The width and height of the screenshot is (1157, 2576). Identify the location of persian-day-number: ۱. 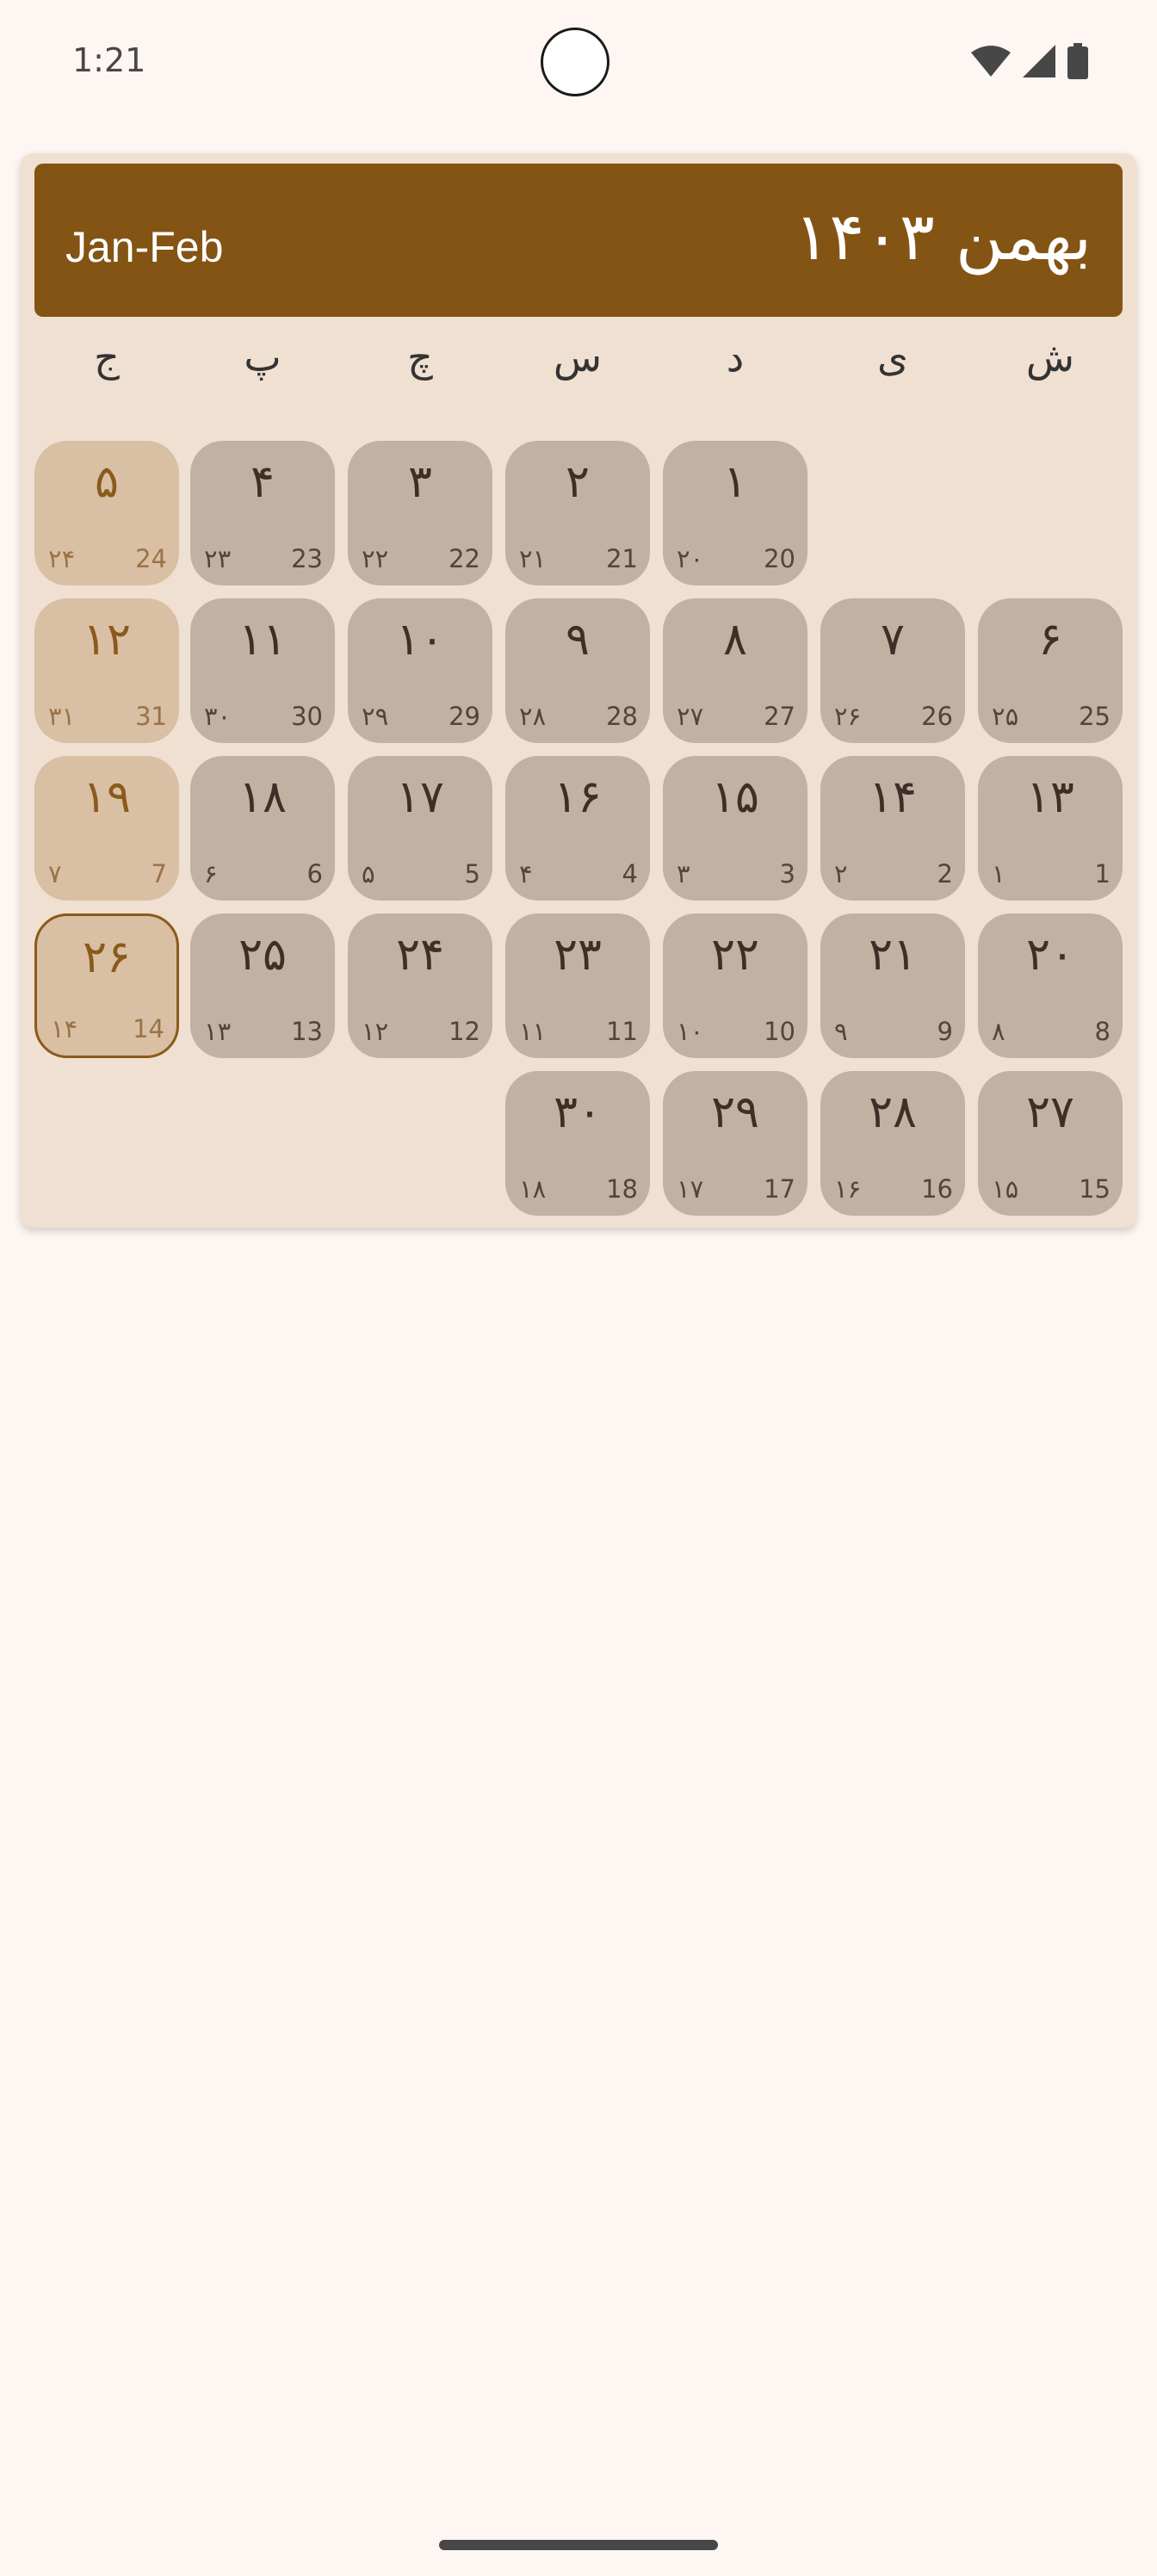
(735, 482).